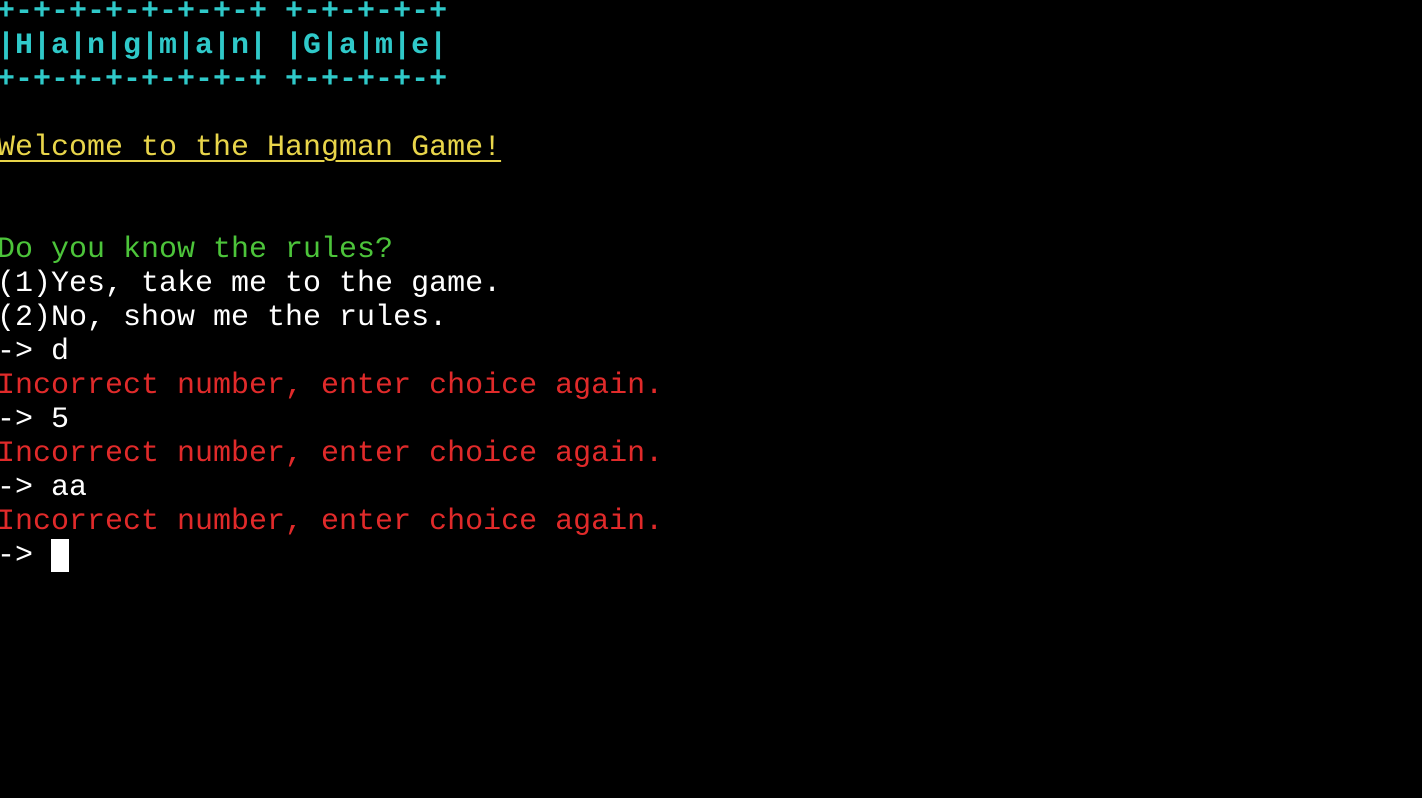  I want to click on active-prompt: ->, so click(35, 556).